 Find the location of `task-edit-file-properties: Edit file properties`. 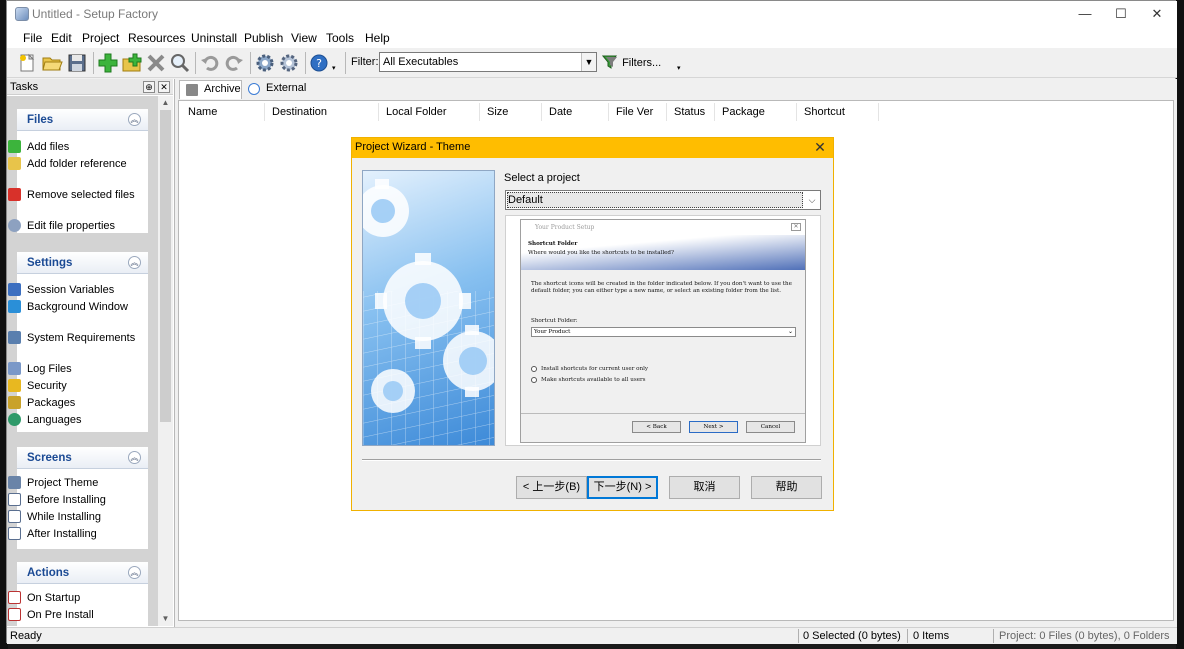

task-edit-file-properties: Edit file properties is located at coordinates (73, 226).